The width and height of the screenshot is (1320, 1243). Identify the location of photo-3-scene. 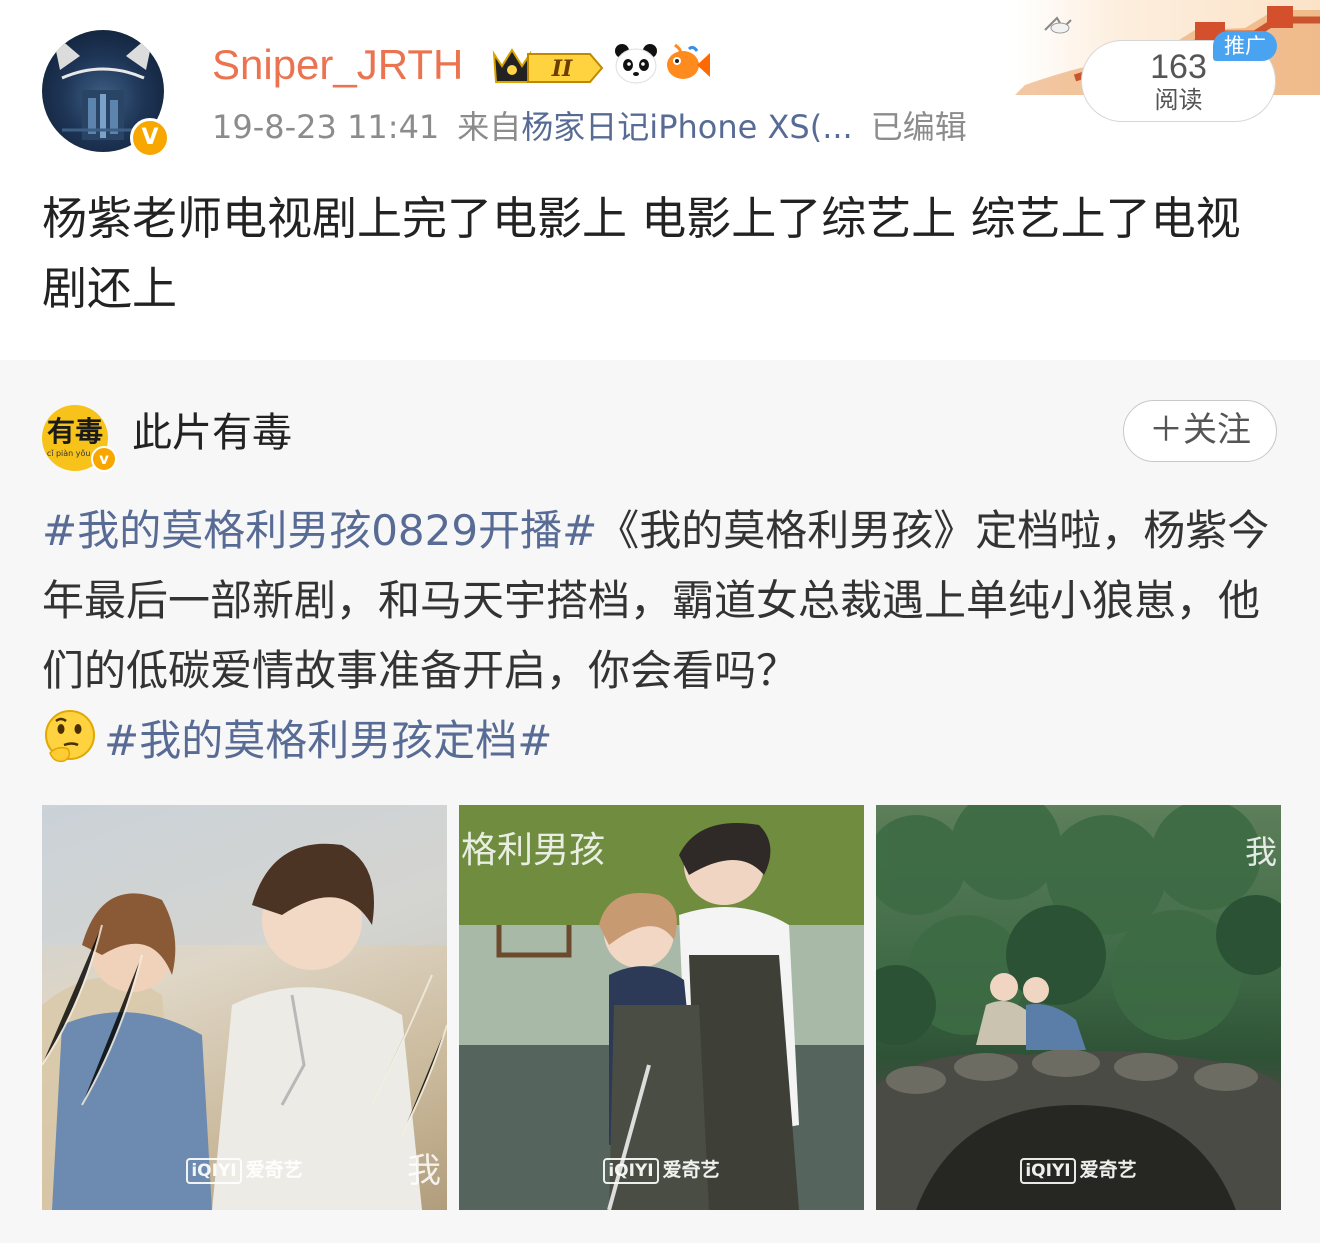
(1078, 1007).